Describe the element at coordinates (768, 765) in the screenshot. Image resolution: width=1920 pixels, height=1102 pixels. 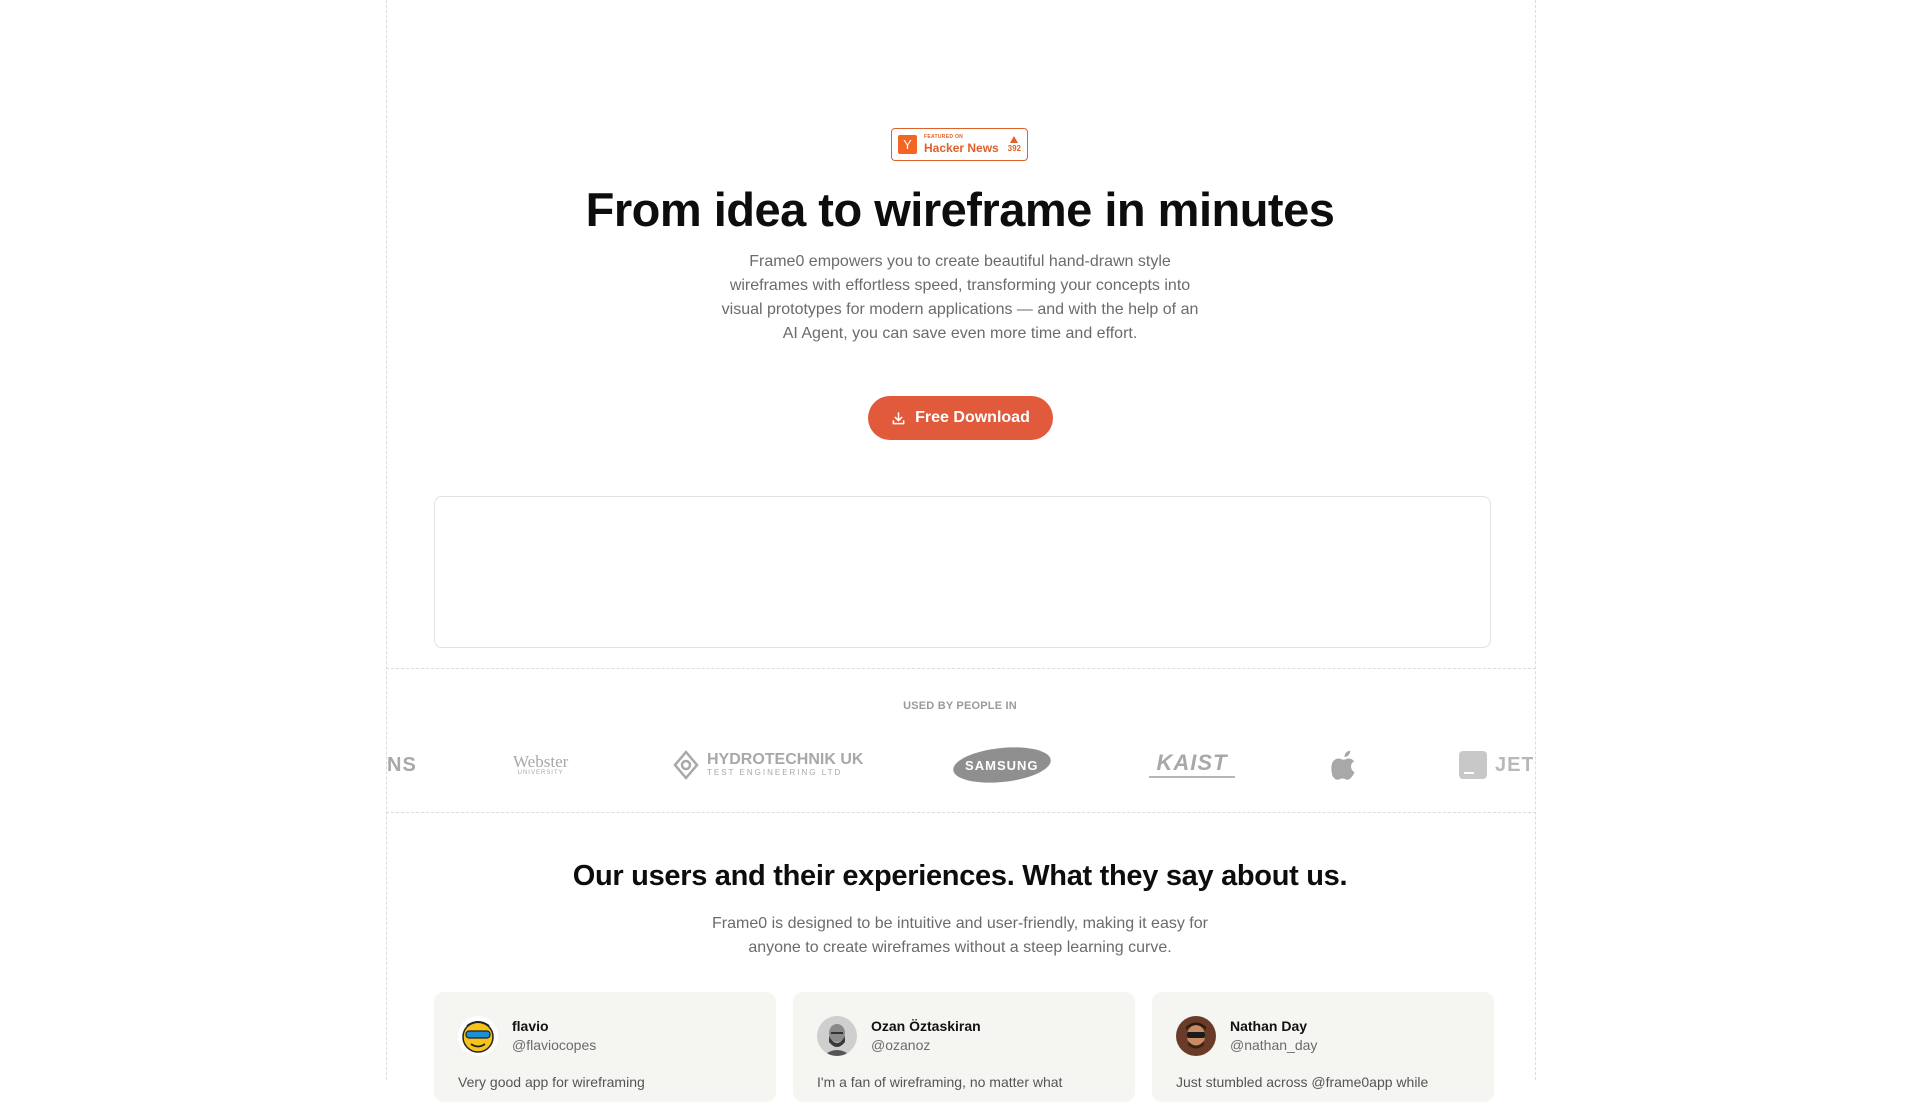
I see `logo-hydrotechnik: HYDROTECHNIK UK TEST ENGINEERING LTD` at that location.